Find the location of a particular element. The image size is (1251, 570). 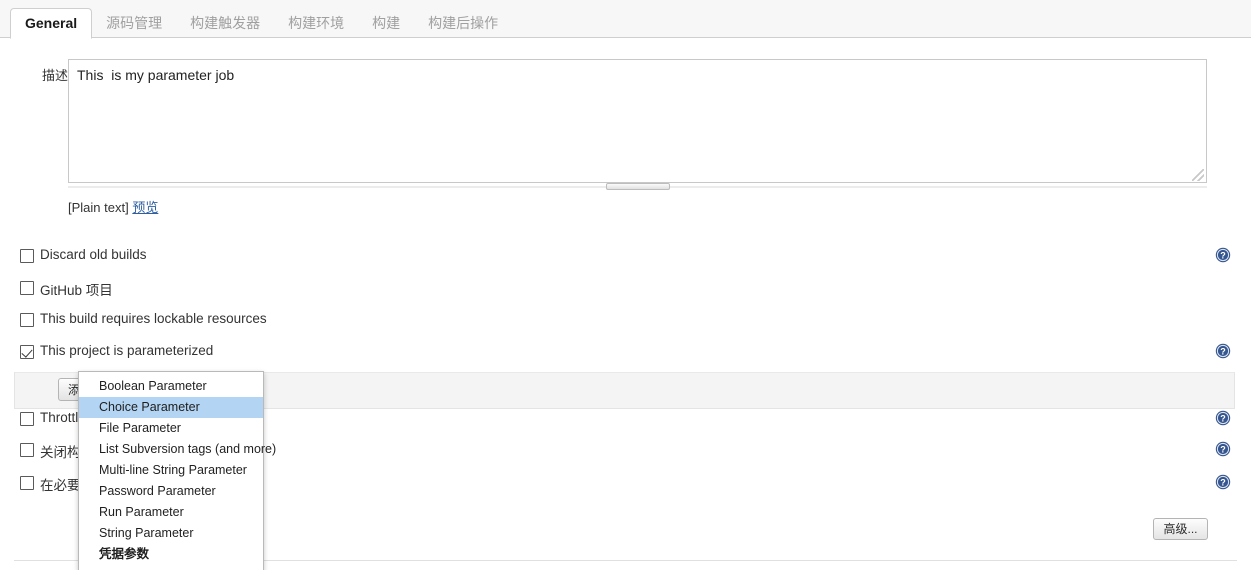

menu-item-4: Multi-line String Parameter is located at coordinates (171, 470).